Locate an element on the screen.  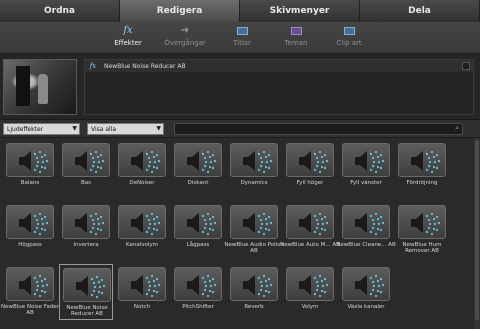
effect-label: Växla kanaler is located at coordinates (366, 307).